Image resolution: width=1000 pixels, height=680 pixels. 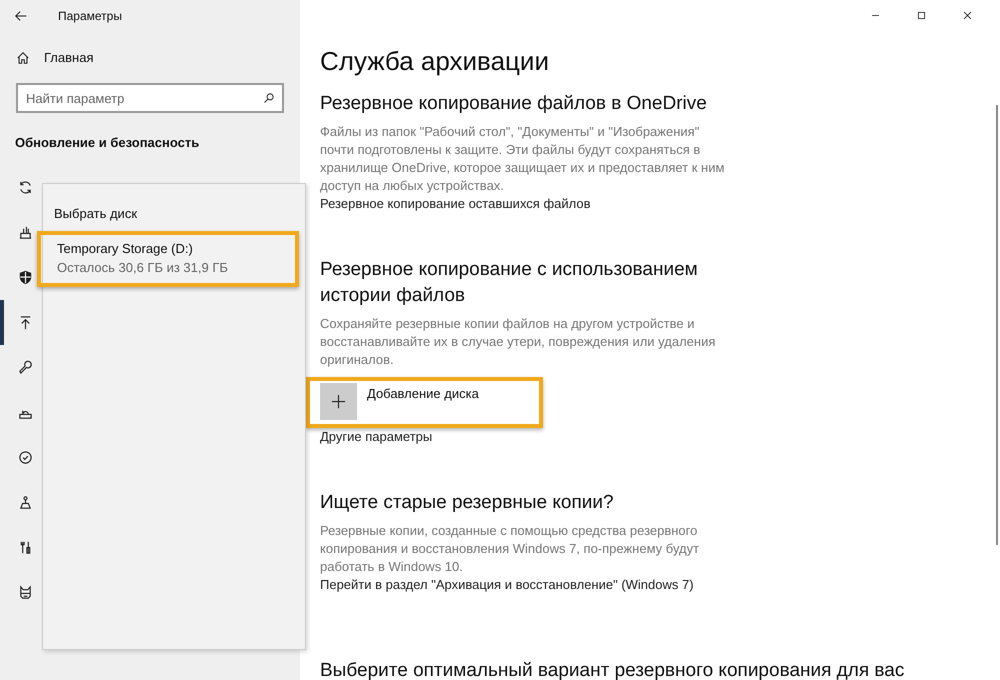 What do you see at coordinates (150, 98) in the screenshot?
I see `search-field: Найти параметр` at bounding box center [150, 98].